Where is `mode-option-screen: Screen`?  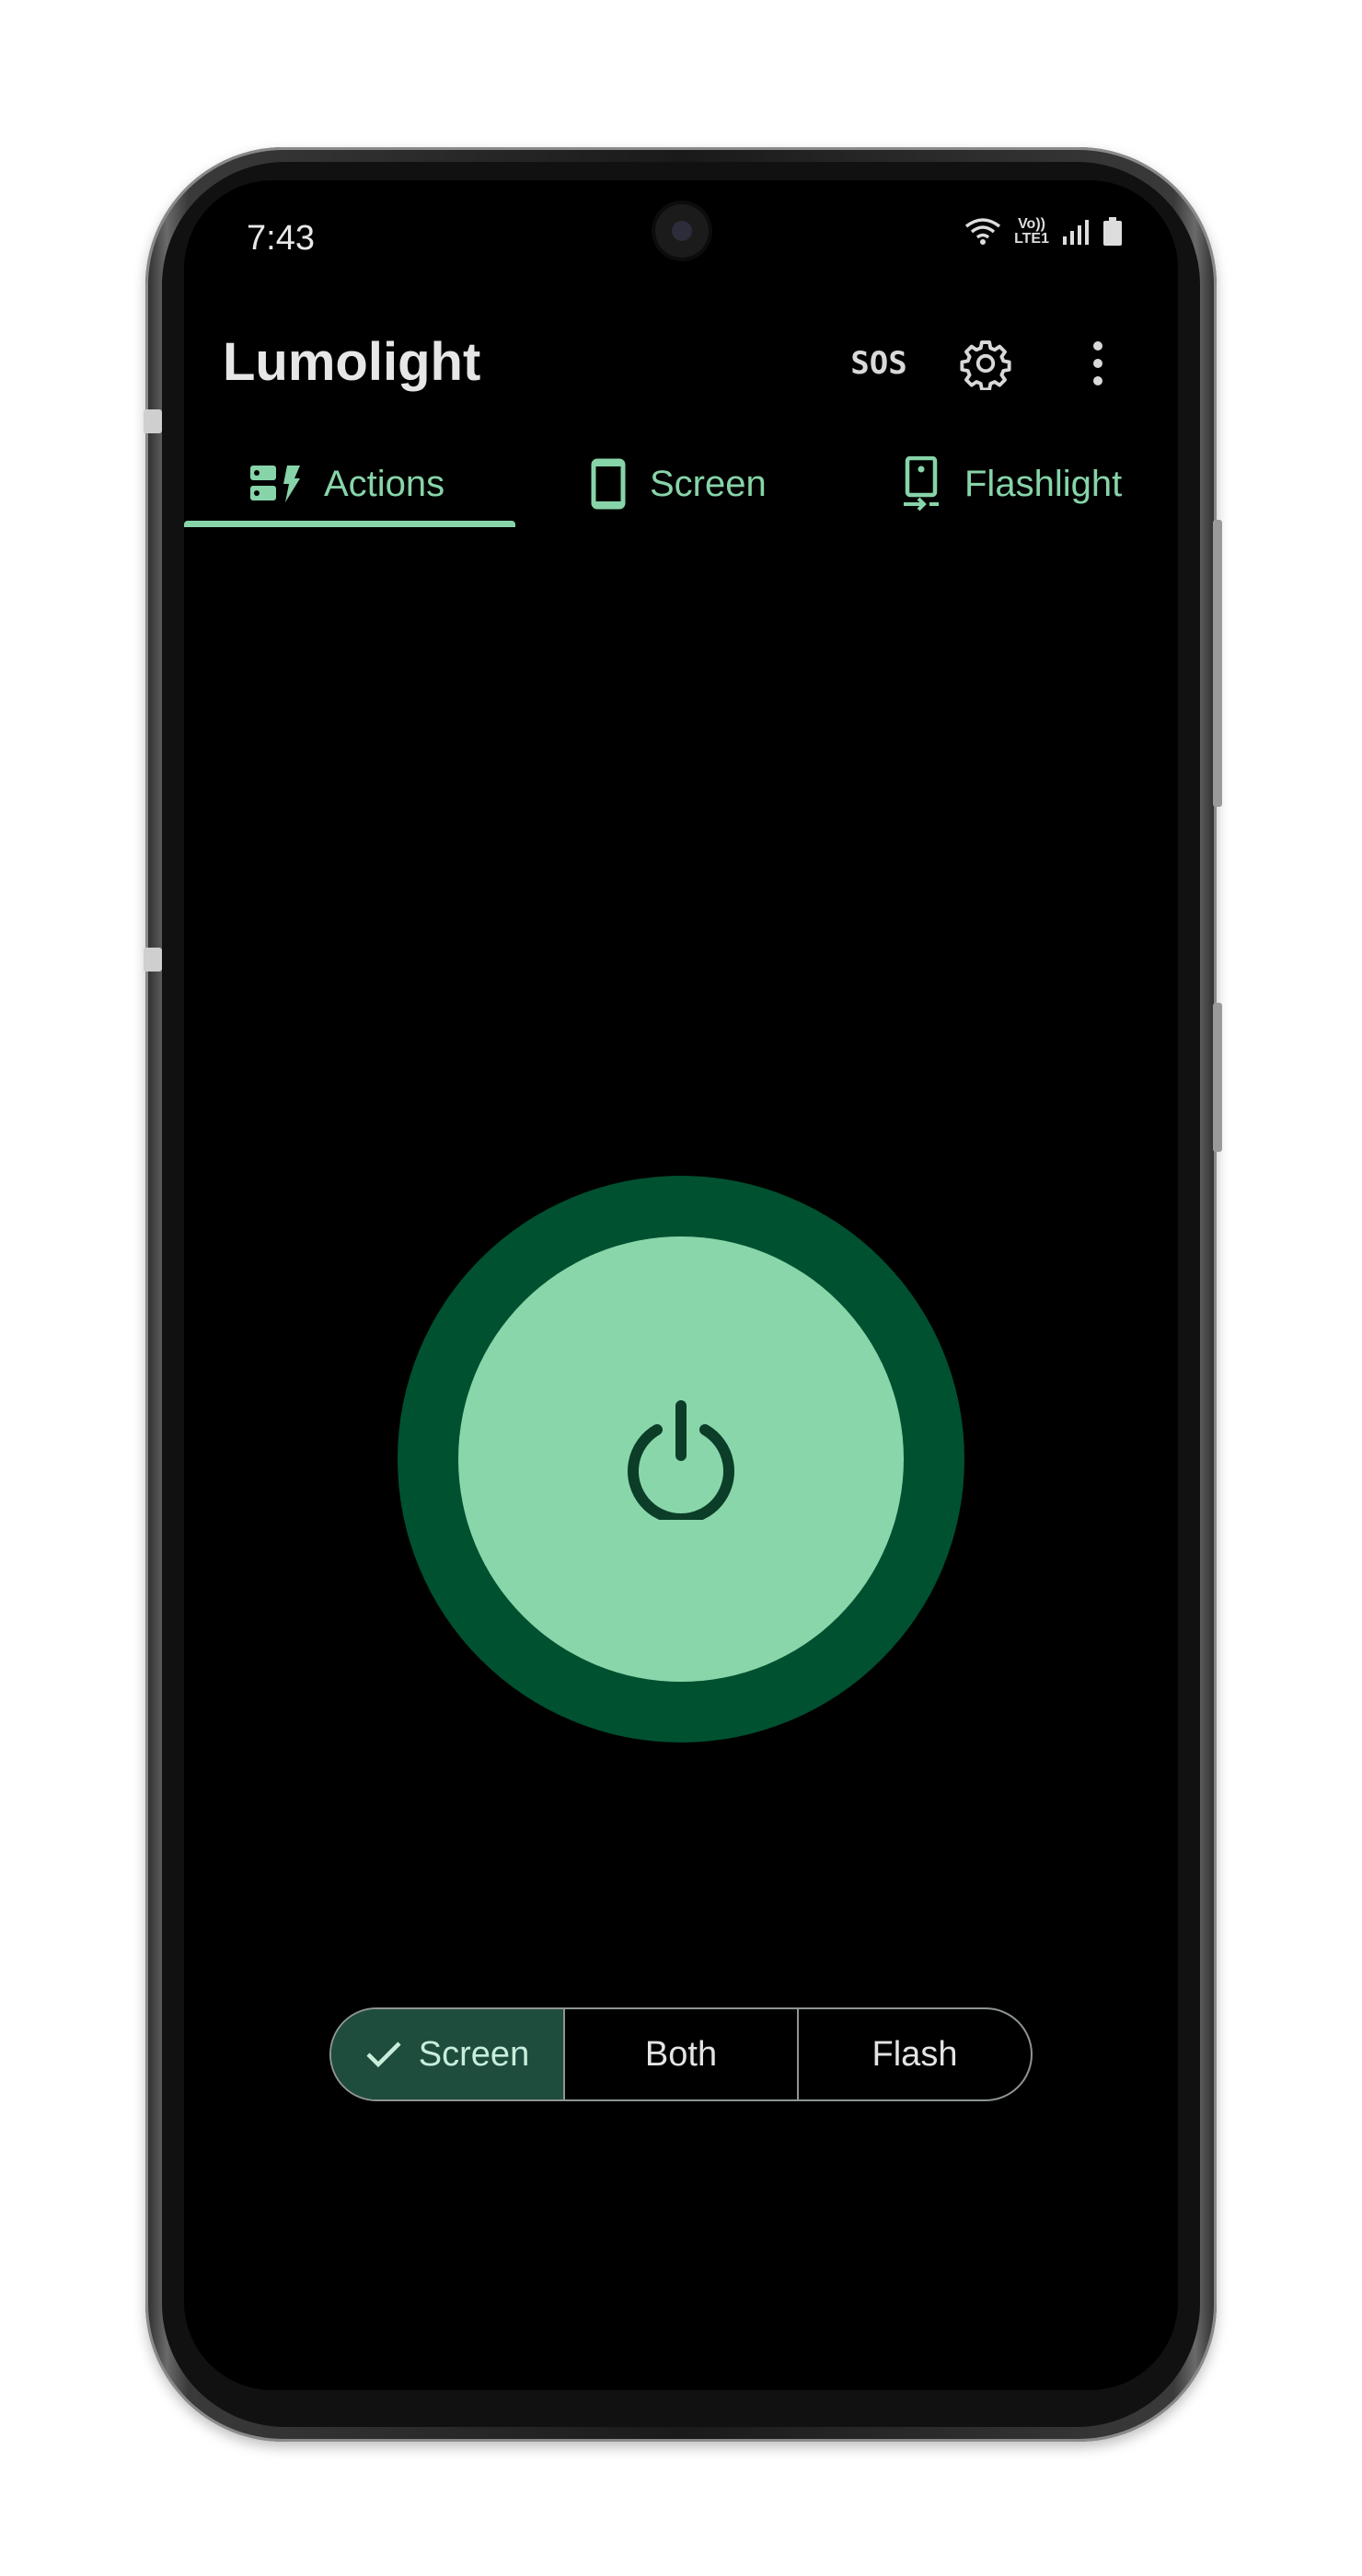
mode-option-screen: Screen is located at coordinates (447, 2054).